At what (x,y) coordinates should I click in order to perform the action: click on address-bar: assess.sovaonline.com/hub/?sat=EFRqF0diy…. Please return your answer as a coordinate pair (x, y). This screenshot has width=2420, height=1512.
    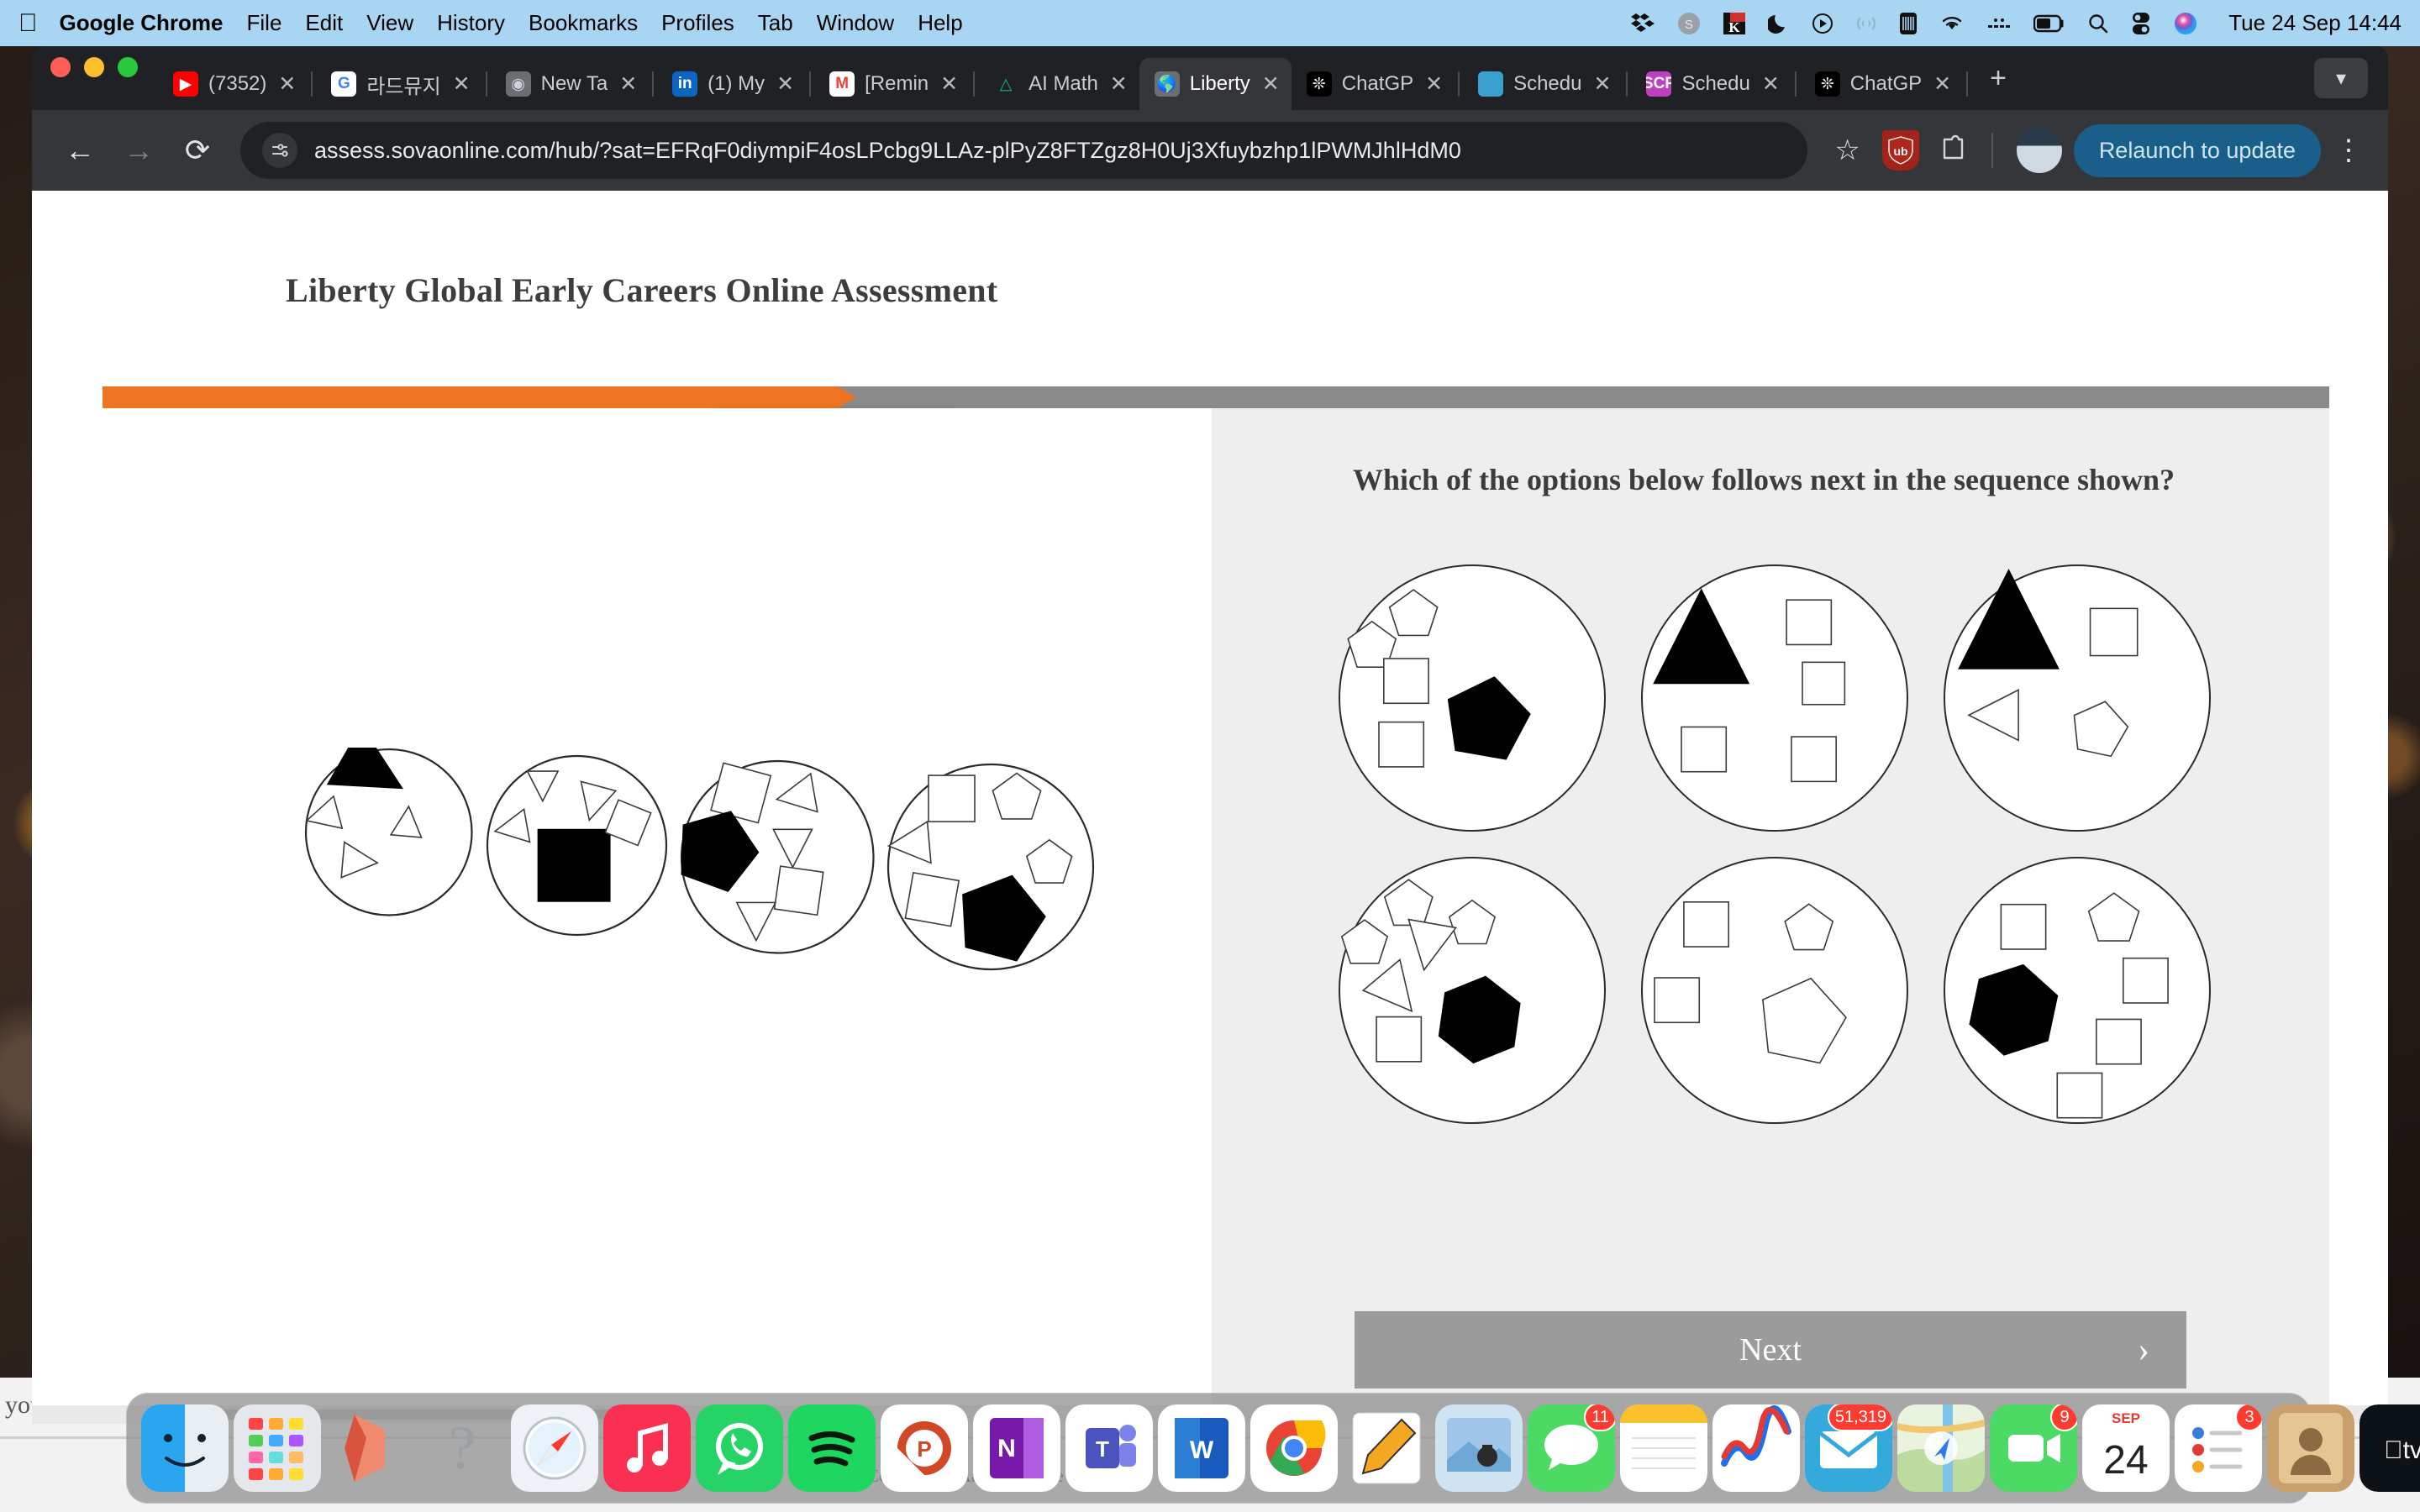
    Looking at the image, I should click on (1024, 150).